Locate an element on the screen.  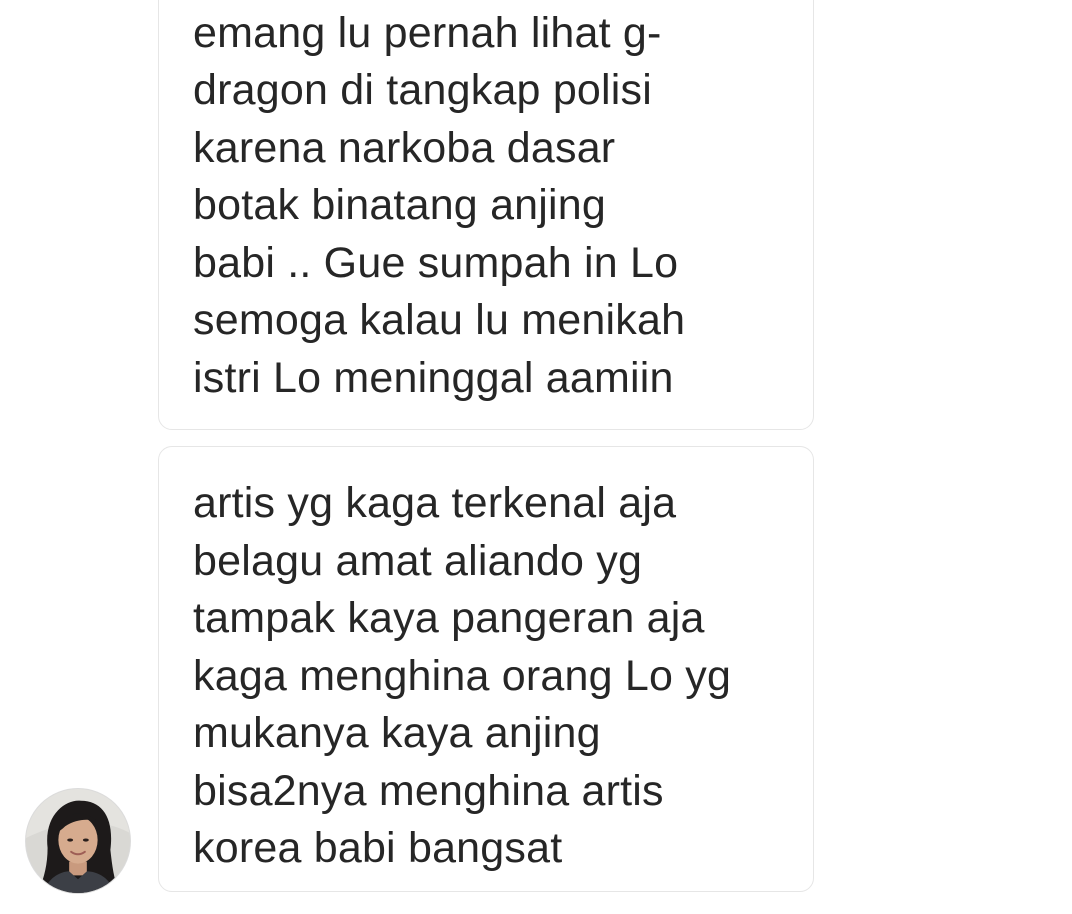
user-avatar-icon is located at coordinates (78, 841).